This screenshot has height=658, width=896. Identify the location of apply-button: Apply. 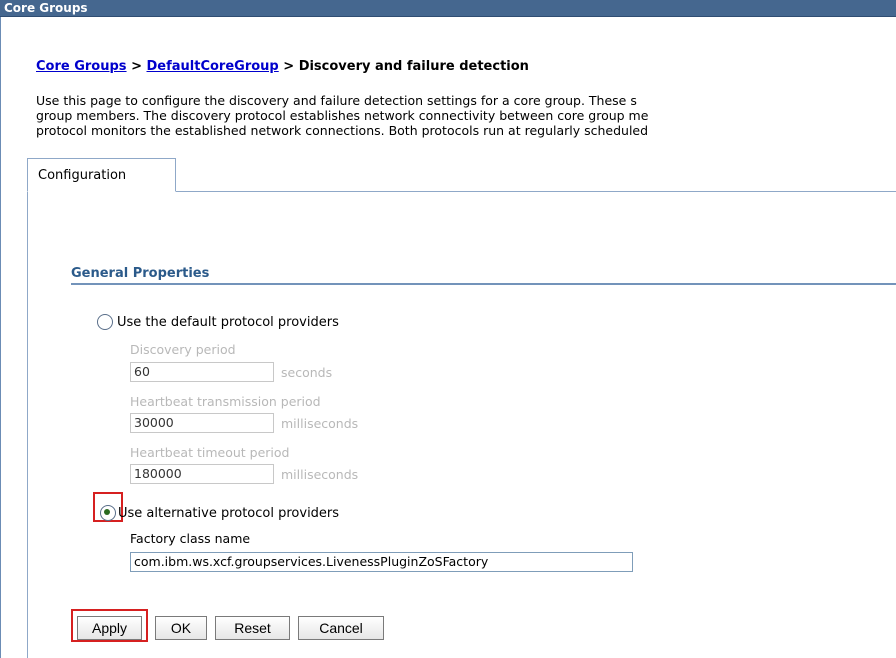
(109, 628).